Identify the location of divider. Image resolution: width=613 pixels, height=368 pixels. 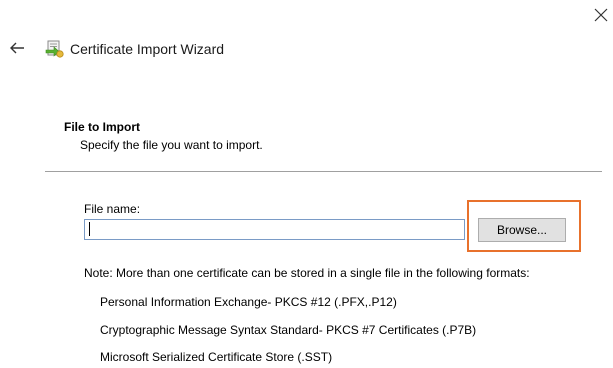
(323, 171).